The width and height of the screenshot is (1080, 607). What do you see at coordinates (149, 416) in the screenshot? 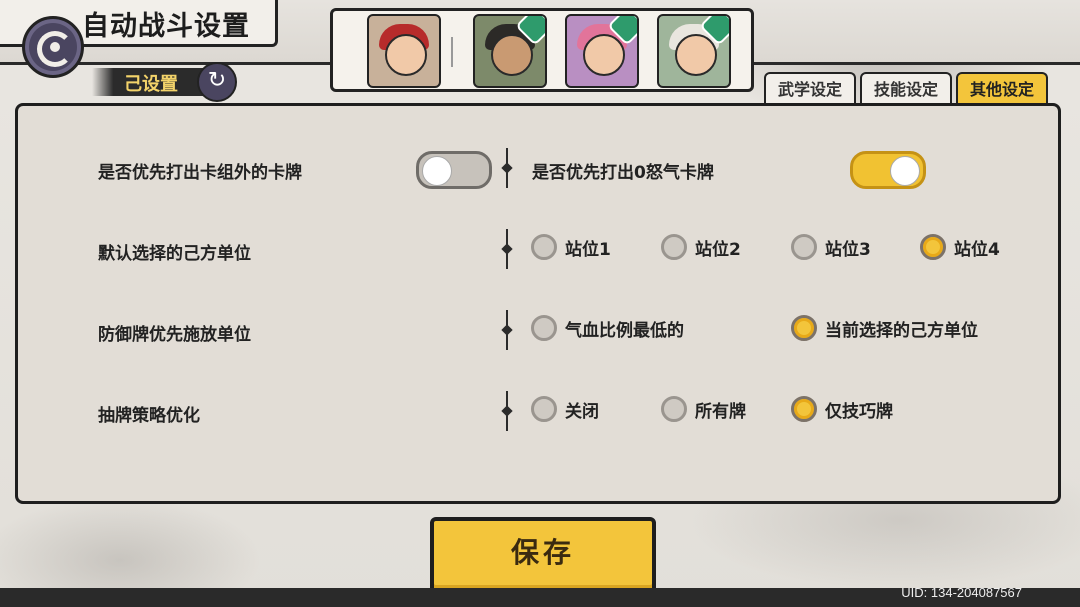
I see `row4-label: 抽牌策略优化` at bounding box center [149, 416].